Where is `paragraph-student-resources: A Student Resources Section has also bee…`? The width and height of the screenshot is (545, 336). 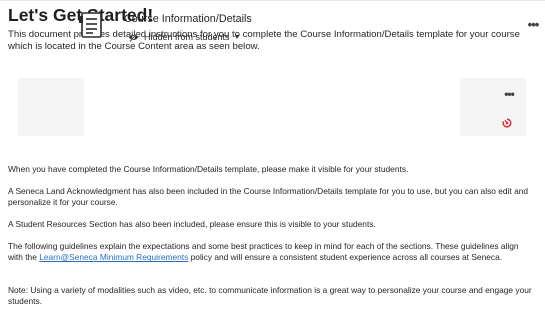 paragraph-student-resources: A Student Resources Section has also bee… is located at coordinates (192, 224).